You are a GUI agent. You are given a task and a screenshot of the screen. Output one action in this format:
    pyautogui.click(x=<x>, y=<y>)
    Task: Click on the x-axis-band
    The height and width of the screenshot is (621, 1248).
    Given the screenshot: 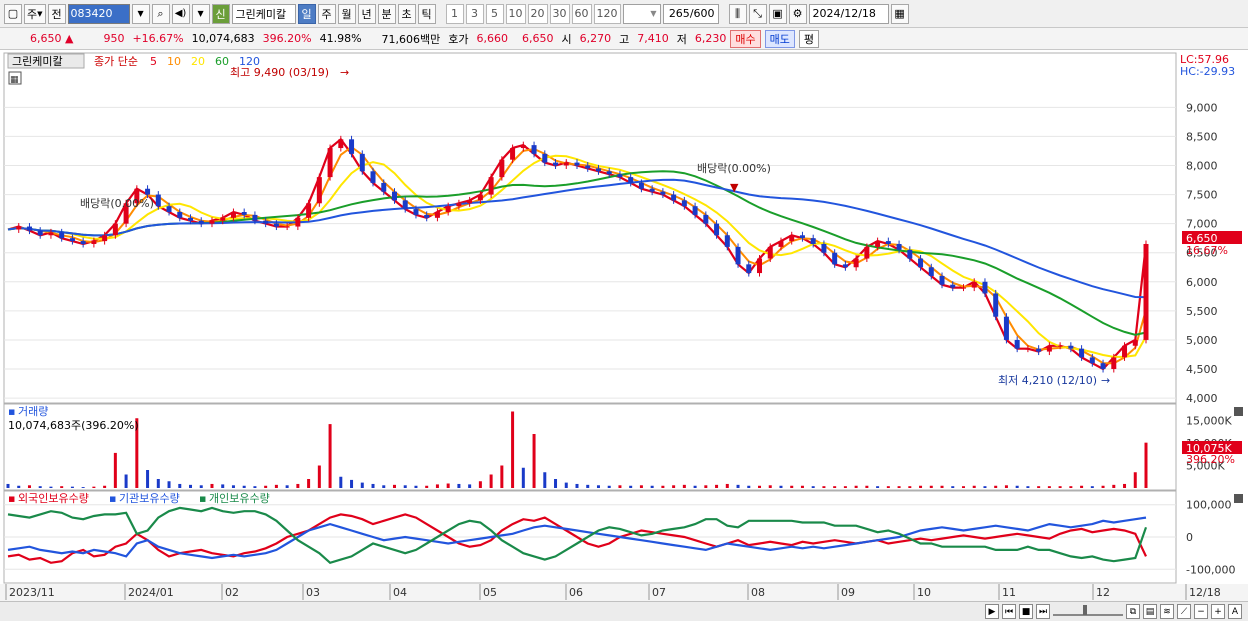 What is the action you would take?
    pyautogui.click(x=624, y=592)
    